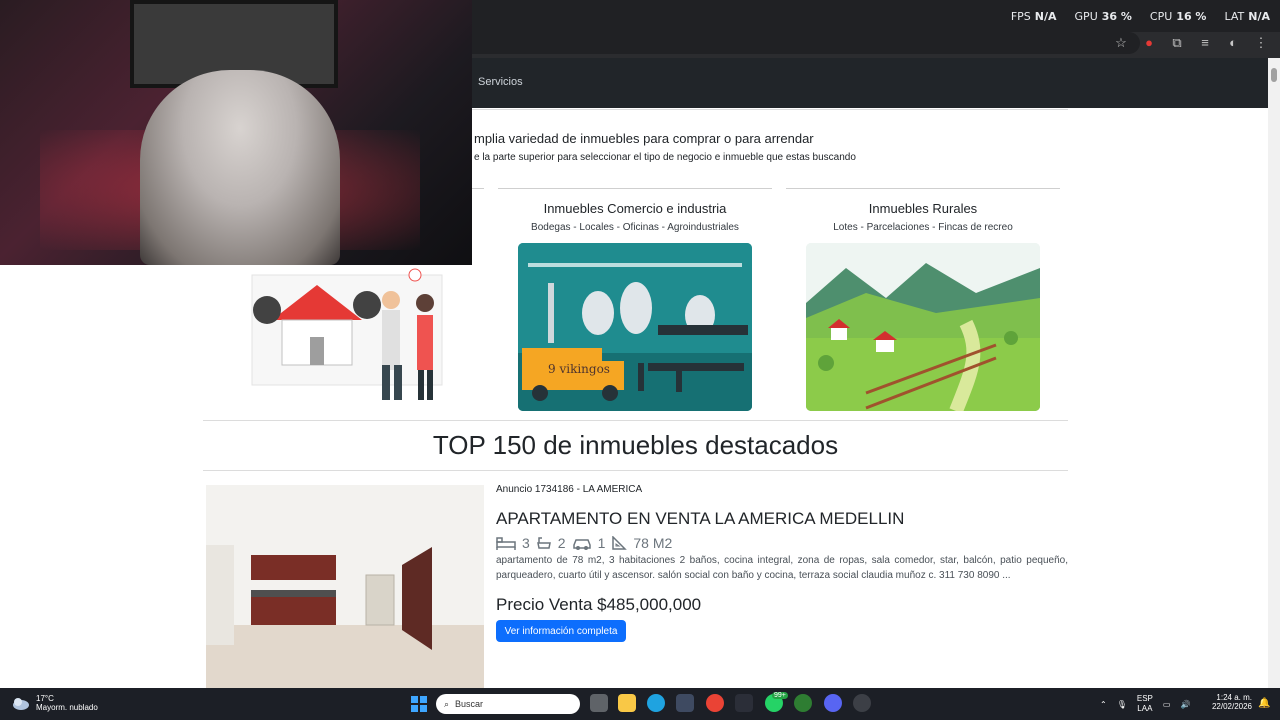  What do you see at coordinates (635, 470) in the screenshot?
I see `section-divider-bottom` at bounding box center [635, 470].